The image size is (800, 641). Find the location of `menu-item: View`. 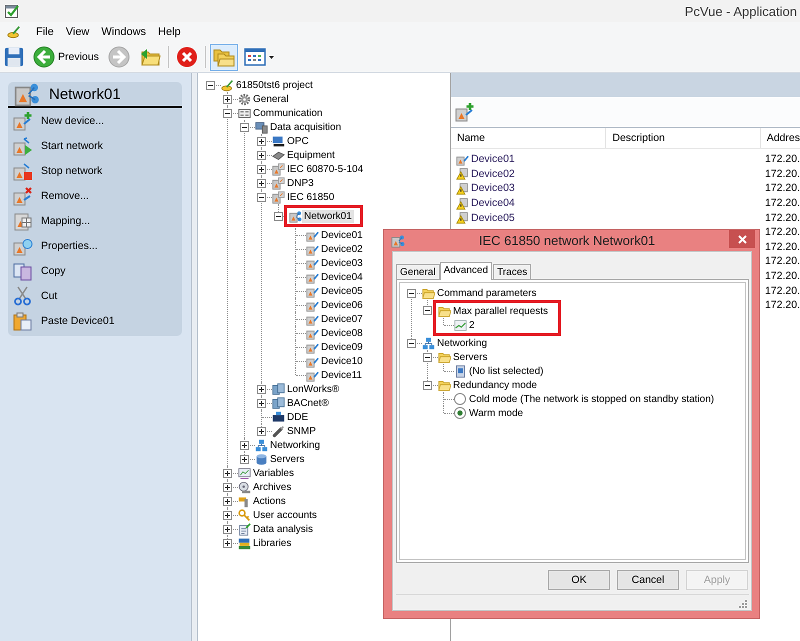

menu-item: View is located at coordinates (78, 32).